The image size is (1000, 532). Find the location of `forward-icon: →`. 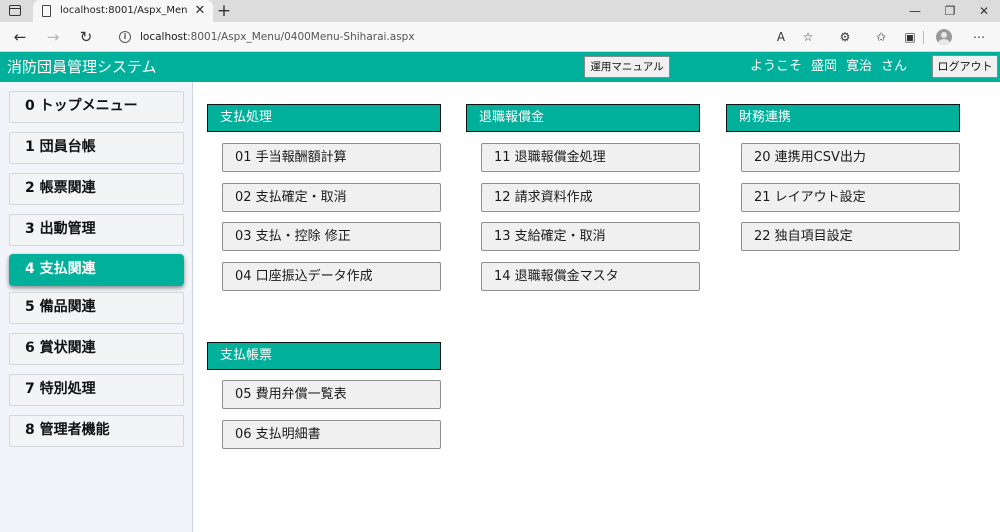

forward-icon: → is located at coordinates (53, 37).